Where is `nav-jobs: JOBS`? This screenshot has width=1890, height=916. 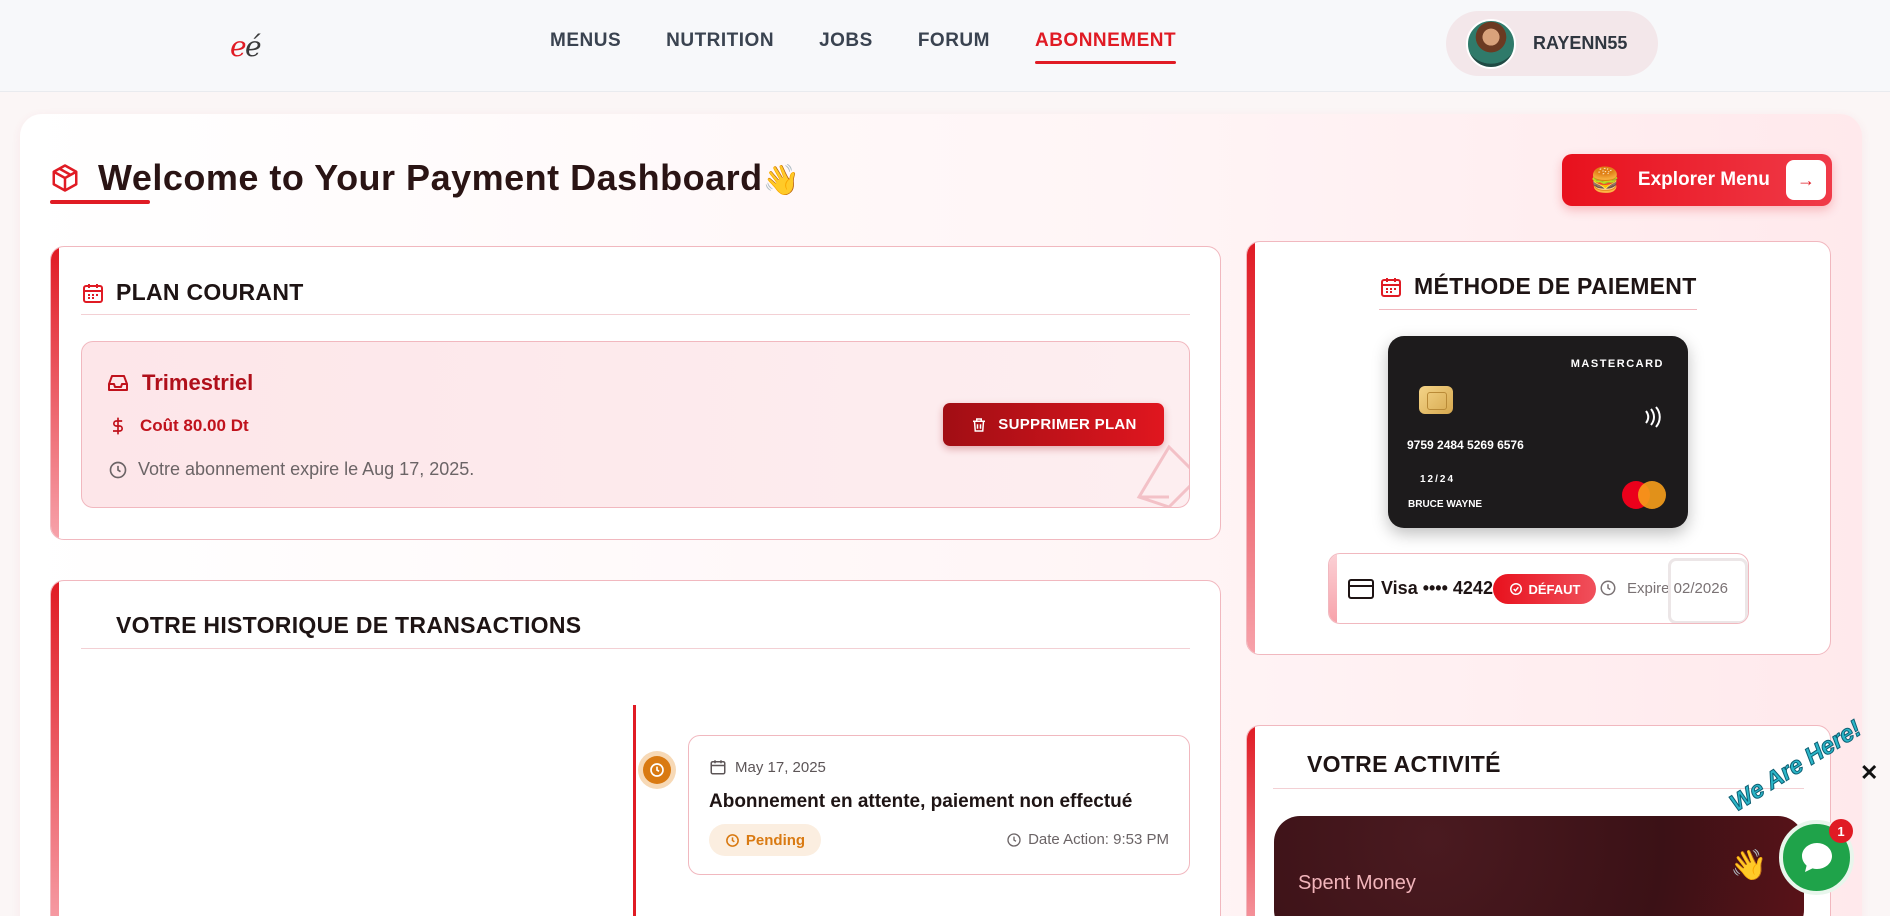 nav-jobs: JOBS is located at coordinates (846, 44).